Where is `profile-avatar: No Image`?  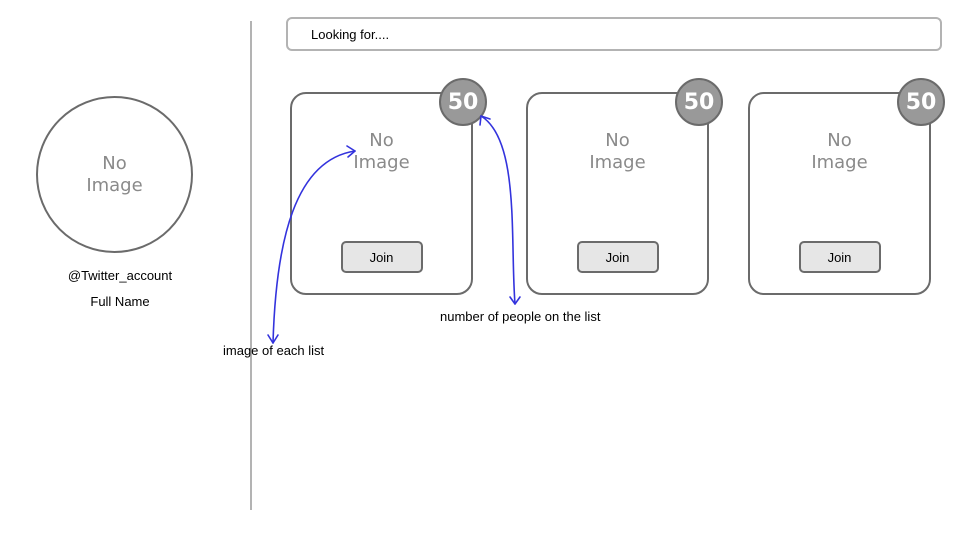
profile-avatar: No Image is located at coordinates (114, 174).